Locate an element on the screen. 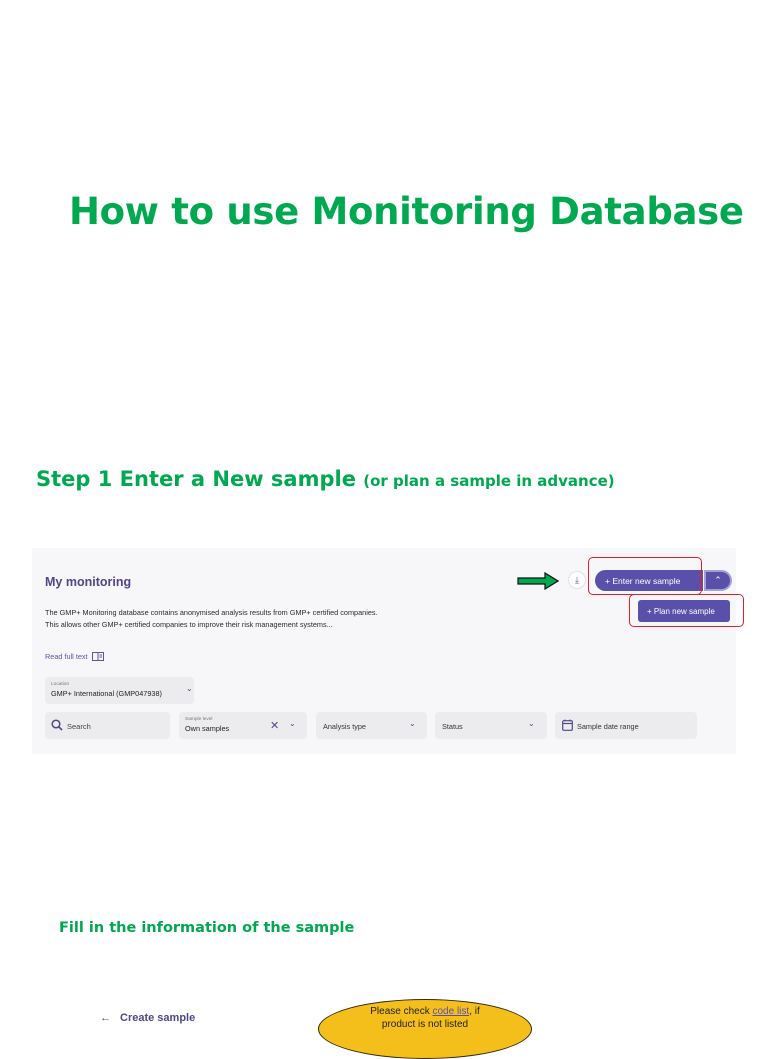 The image size is (768, 1059). download-icon: ⤓ is located at coordinates (577, 579).